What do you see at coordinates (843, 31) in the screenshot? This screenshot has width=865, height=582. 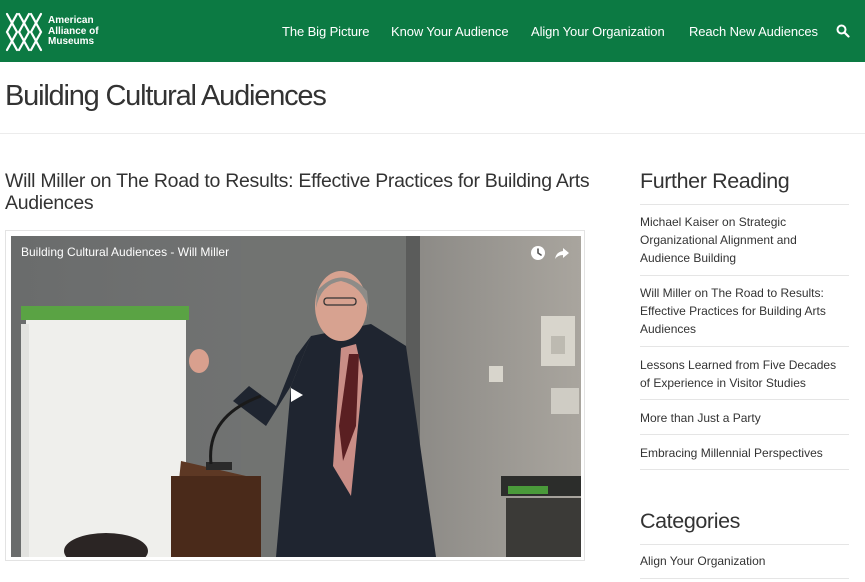 I see `search-icon` at bounding box center [843, 31].